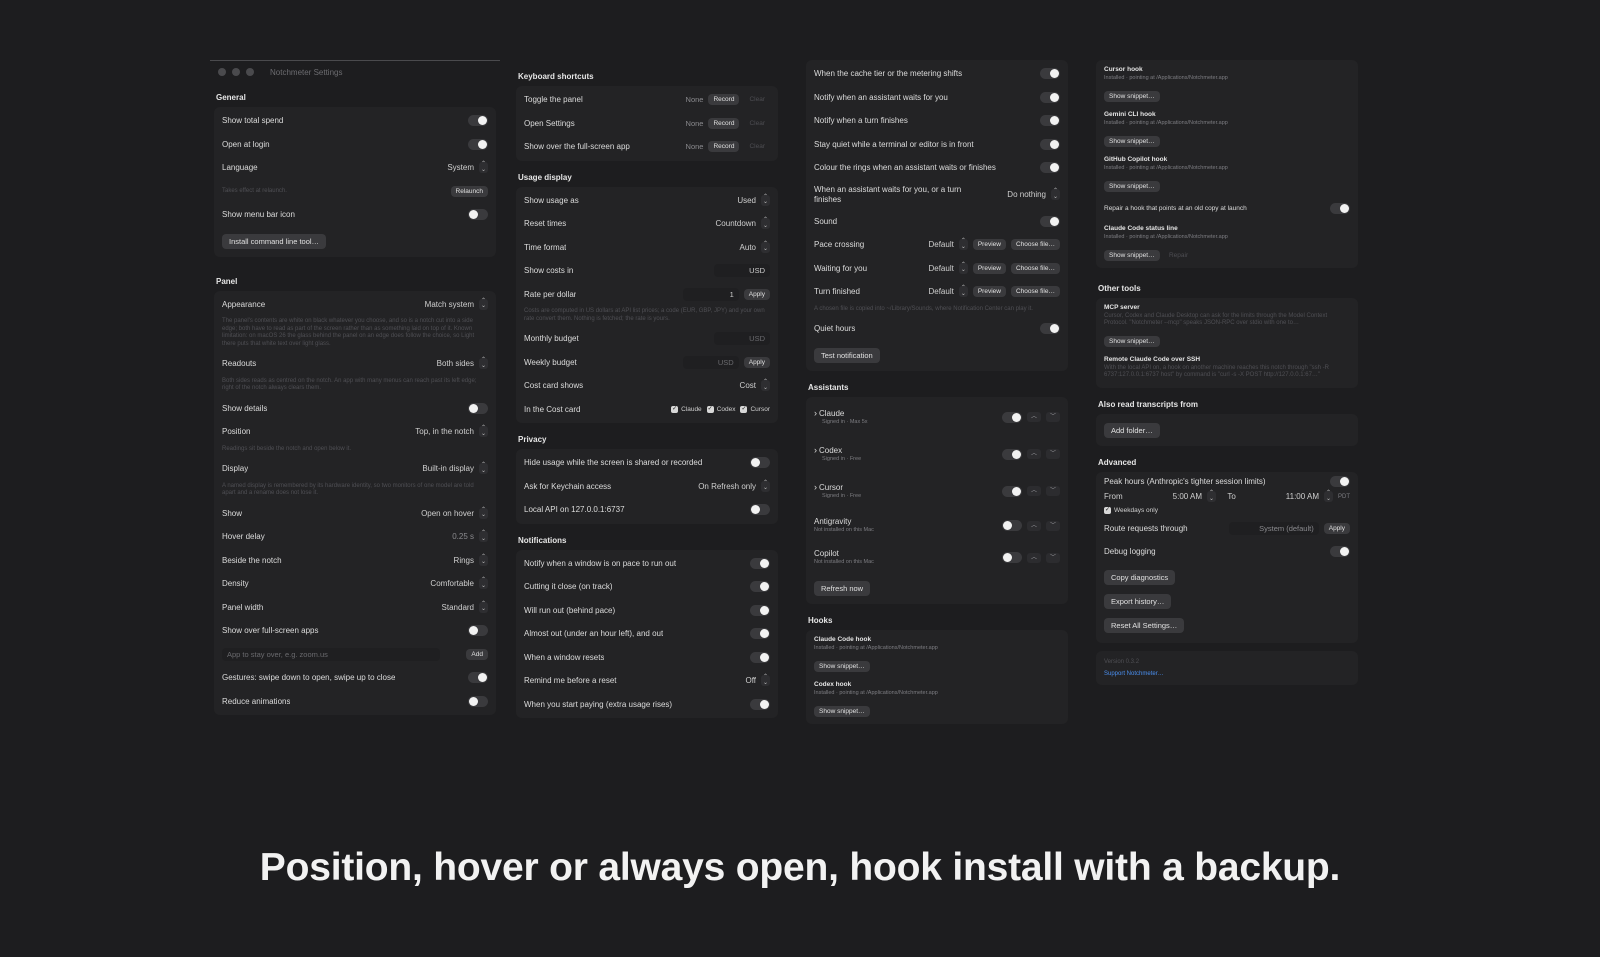  Describe the element at coordinates (222, 72) in the screenshot. I see `close-window-button` at that location.